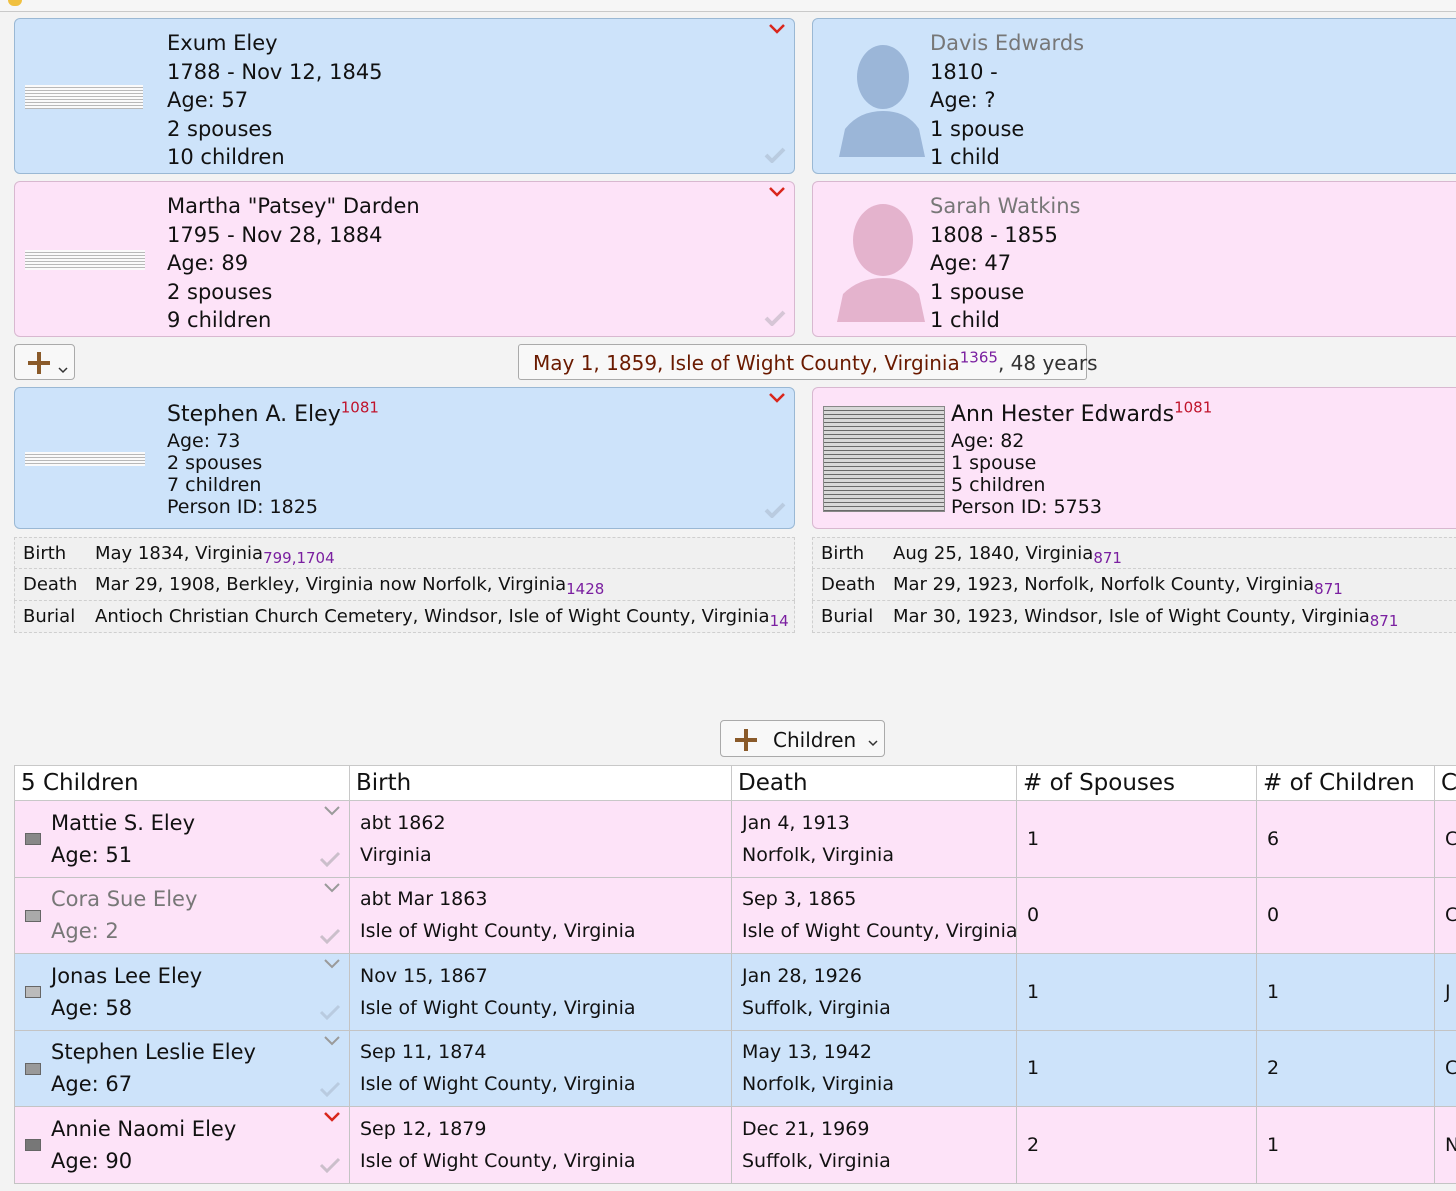 The width and height of the screenshot is (1456, 1191). What do you see at coordinates (423, 1128) in the screenshot?
I see `birth-date: Sep 12, 1879` at bounding box center [423, 1128].